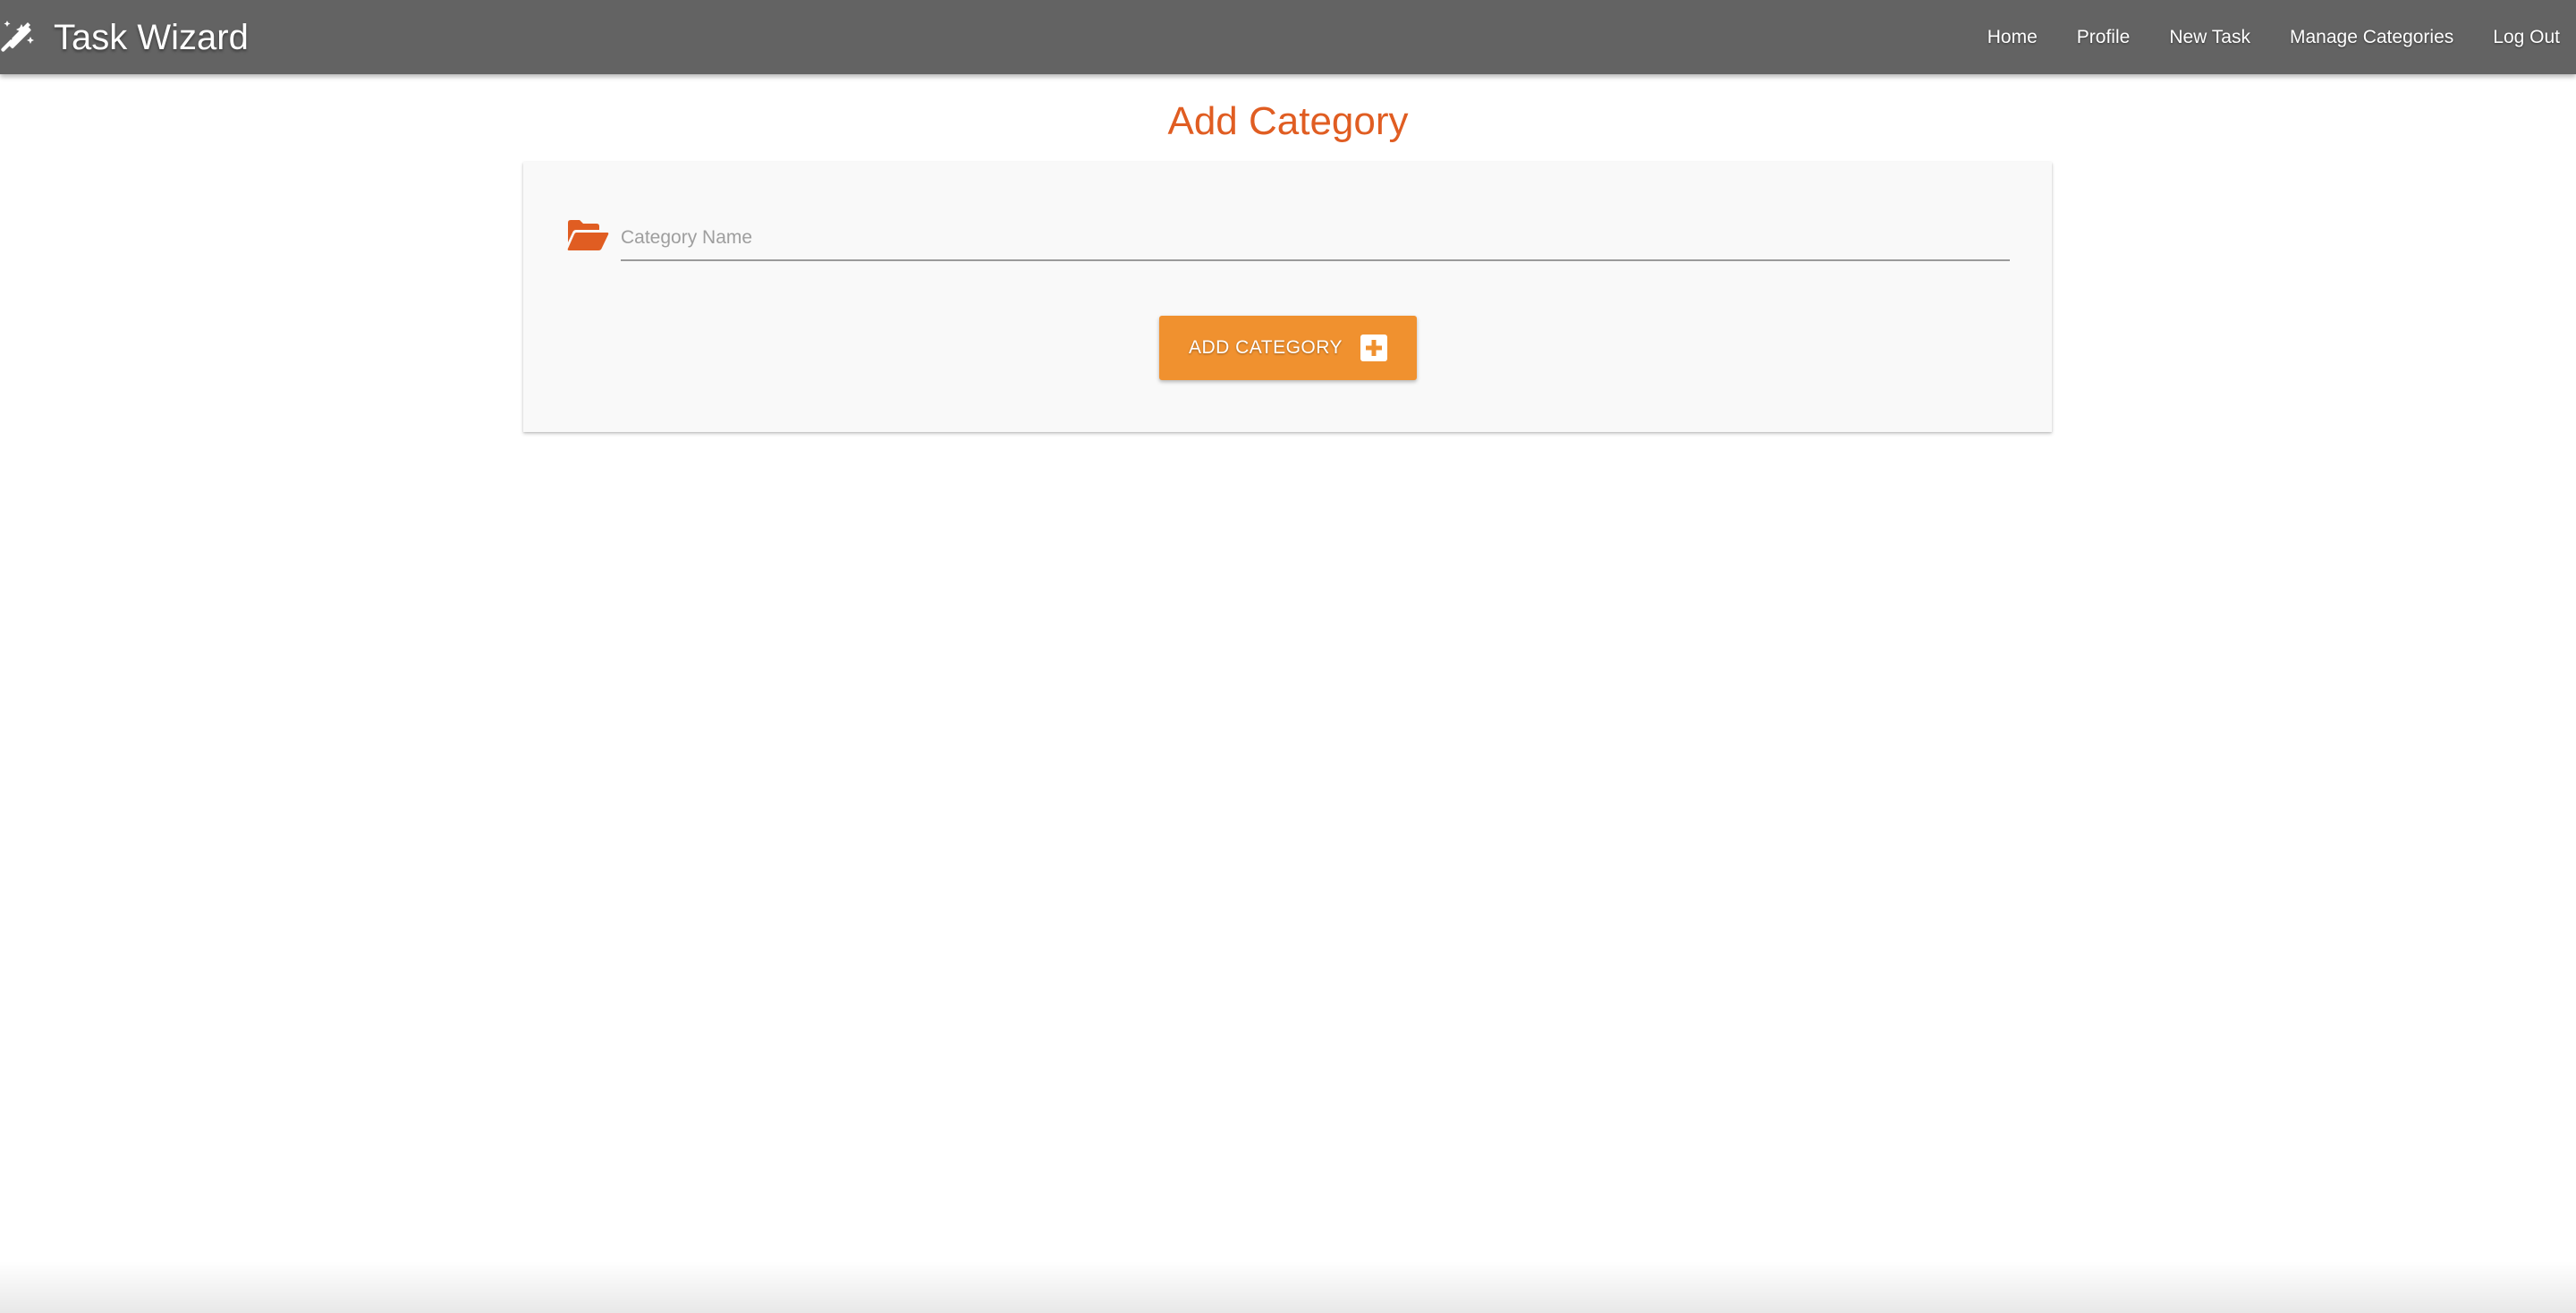  Describe the element at coordinates (2209, 37) in the screenshot. I see `nav-link-new-task: New Task` at that location.